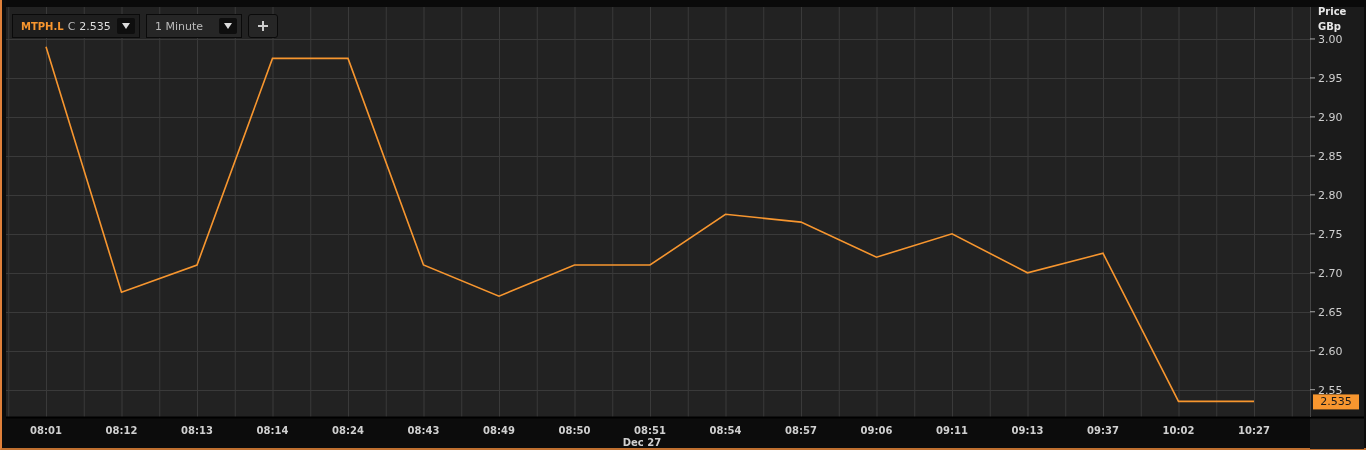  Describe the element at coordinates (725, 430) in the screenshot. I see `axis-label: 08:54` at that location.